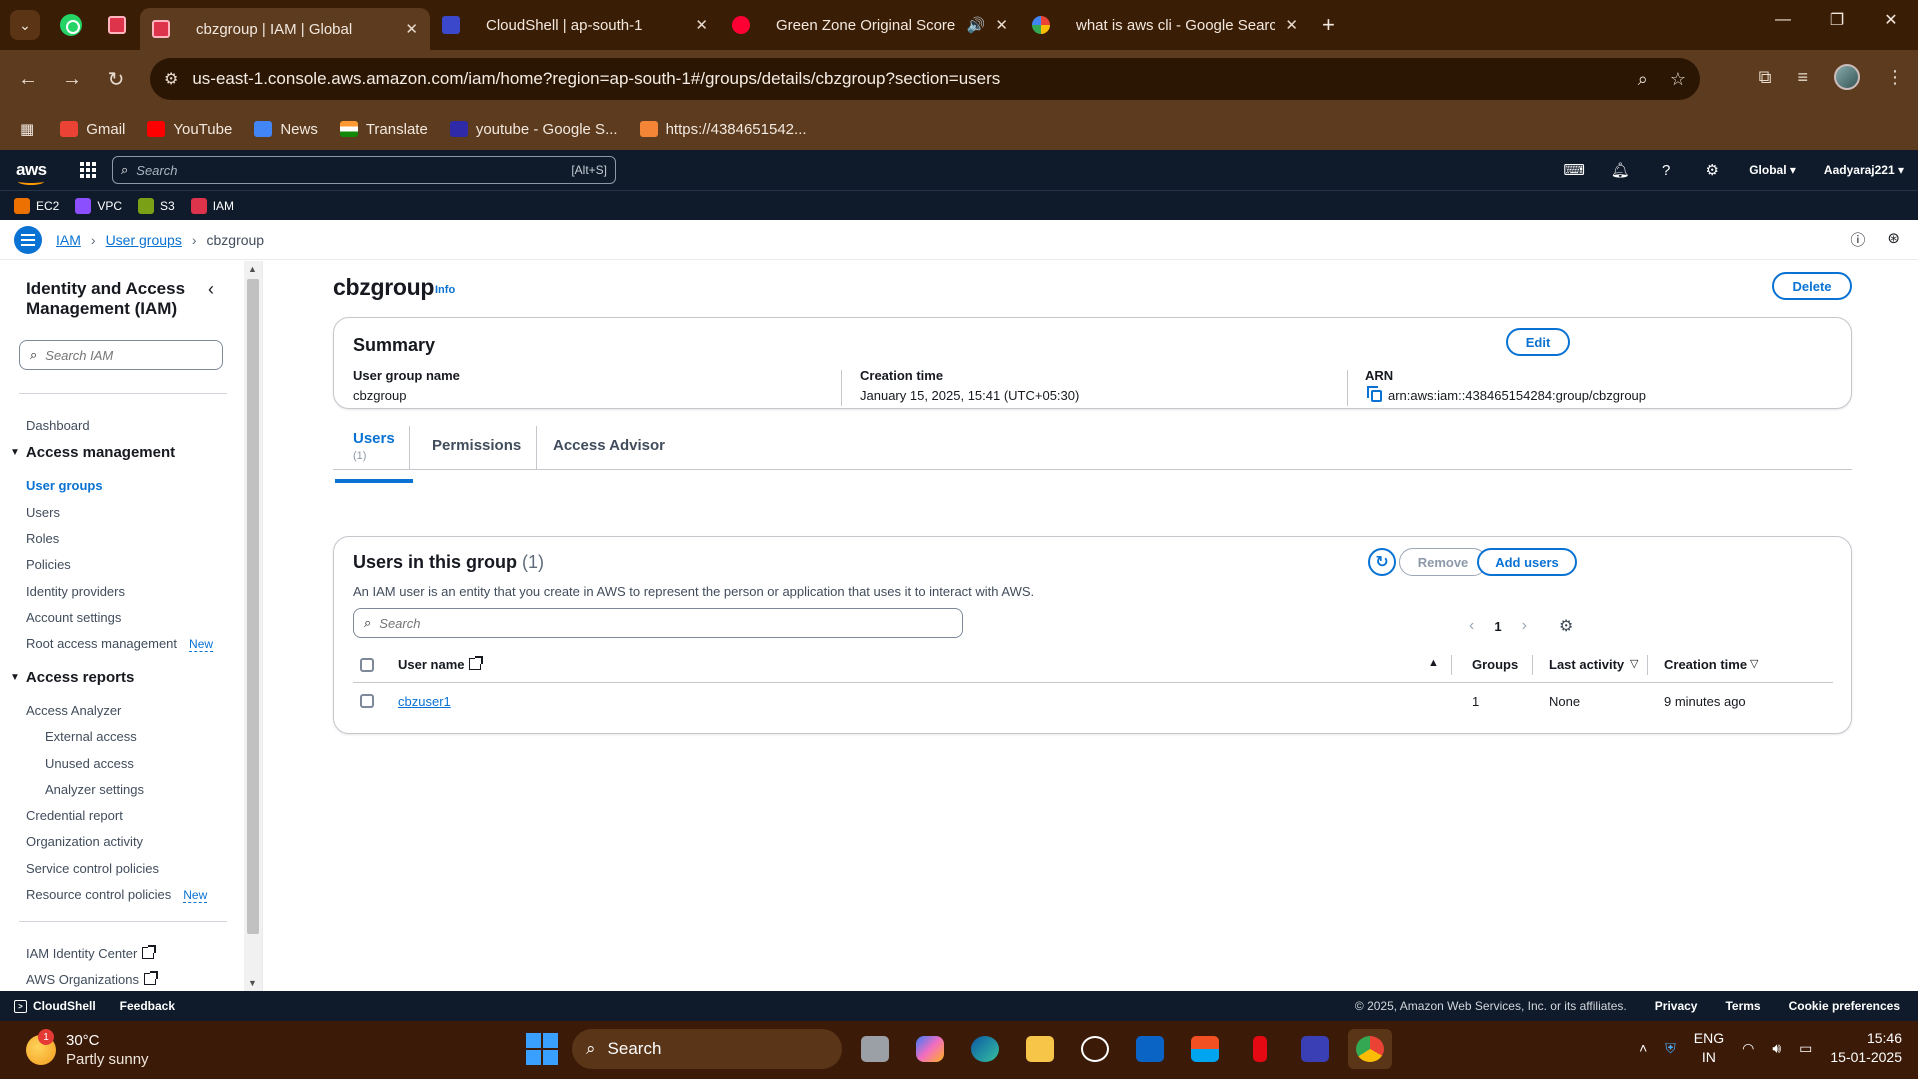 This screenshot has height=1079, width=1918. I want to click on sidebar-item-policies: Policies, so click(48, 564).